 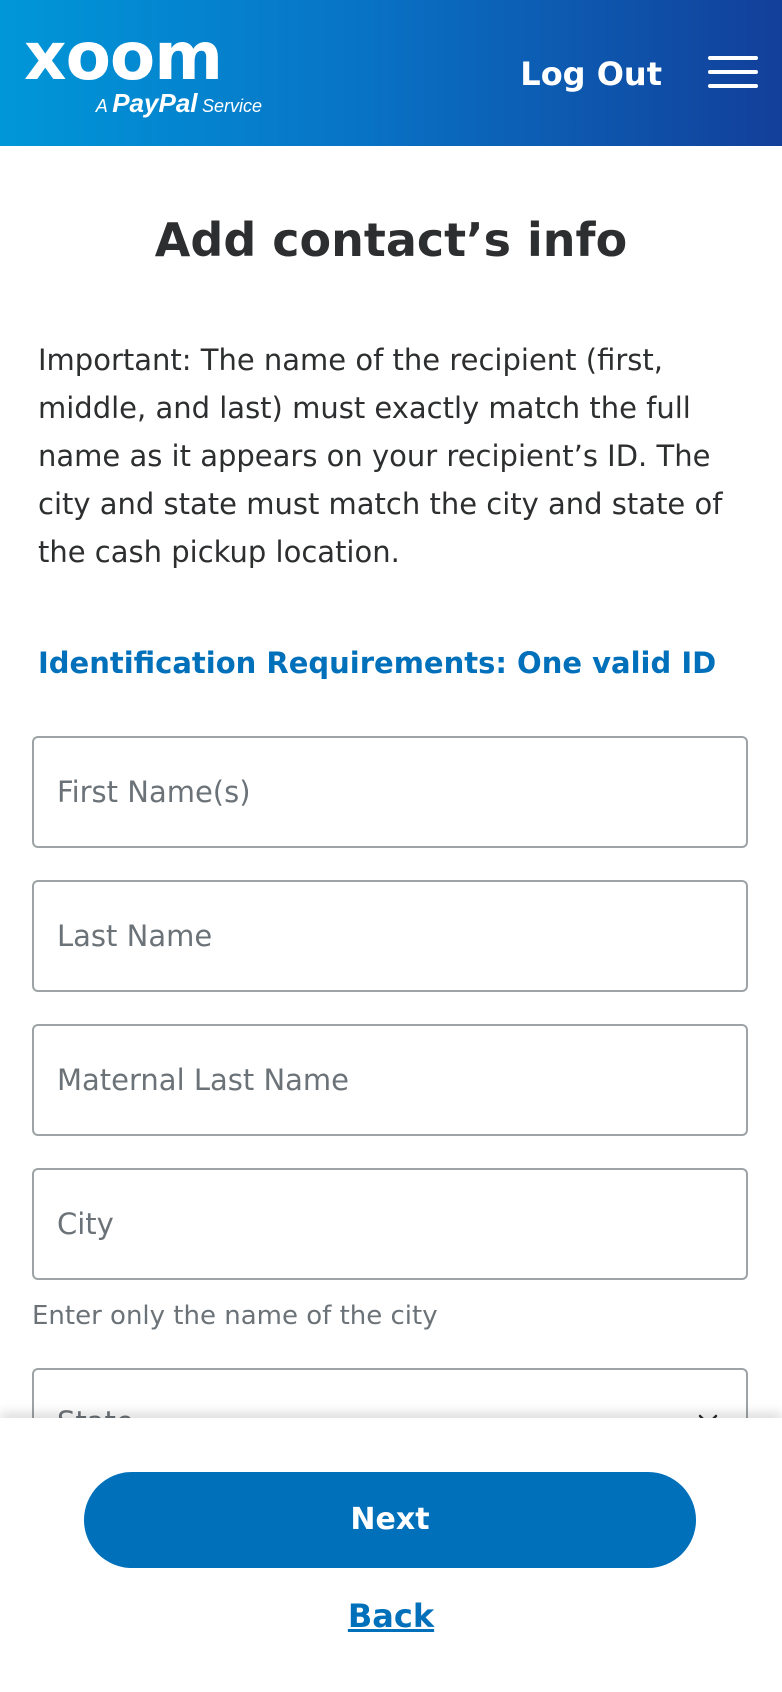 What do you see at coordinates (231, 106) in the screenshot?
I see `logo-tagline-suffix: Service` at bounding box center [231, 106].